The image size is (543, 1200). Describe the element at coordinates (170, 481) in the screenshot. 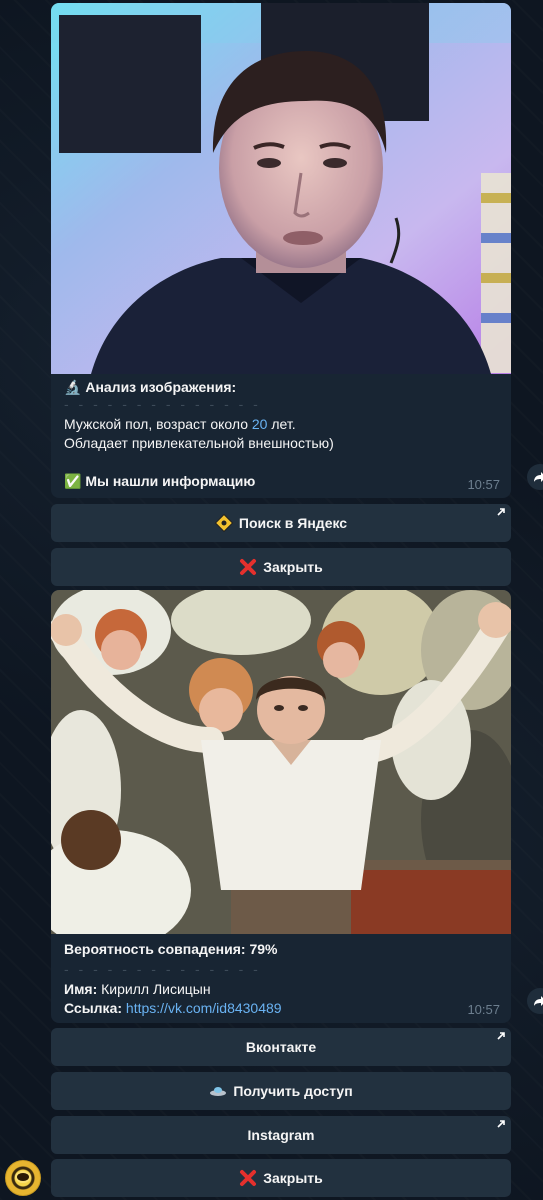

I see `found-text: Мы нашли информацию` at that location.